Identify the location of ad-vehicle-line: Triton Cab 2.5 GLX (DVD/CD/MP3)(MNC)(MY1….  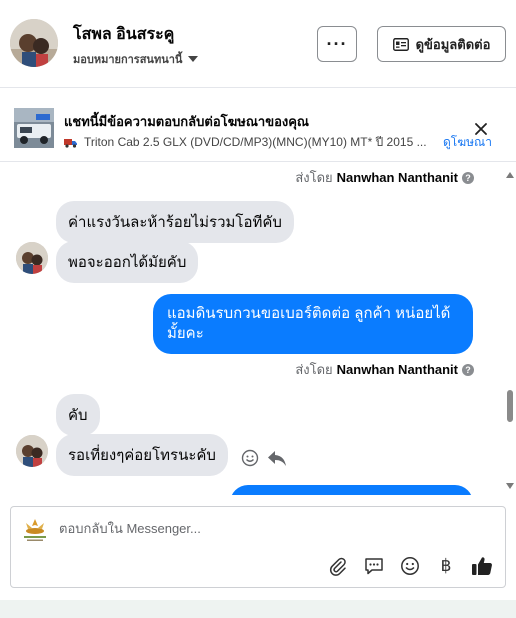
(250, 142).